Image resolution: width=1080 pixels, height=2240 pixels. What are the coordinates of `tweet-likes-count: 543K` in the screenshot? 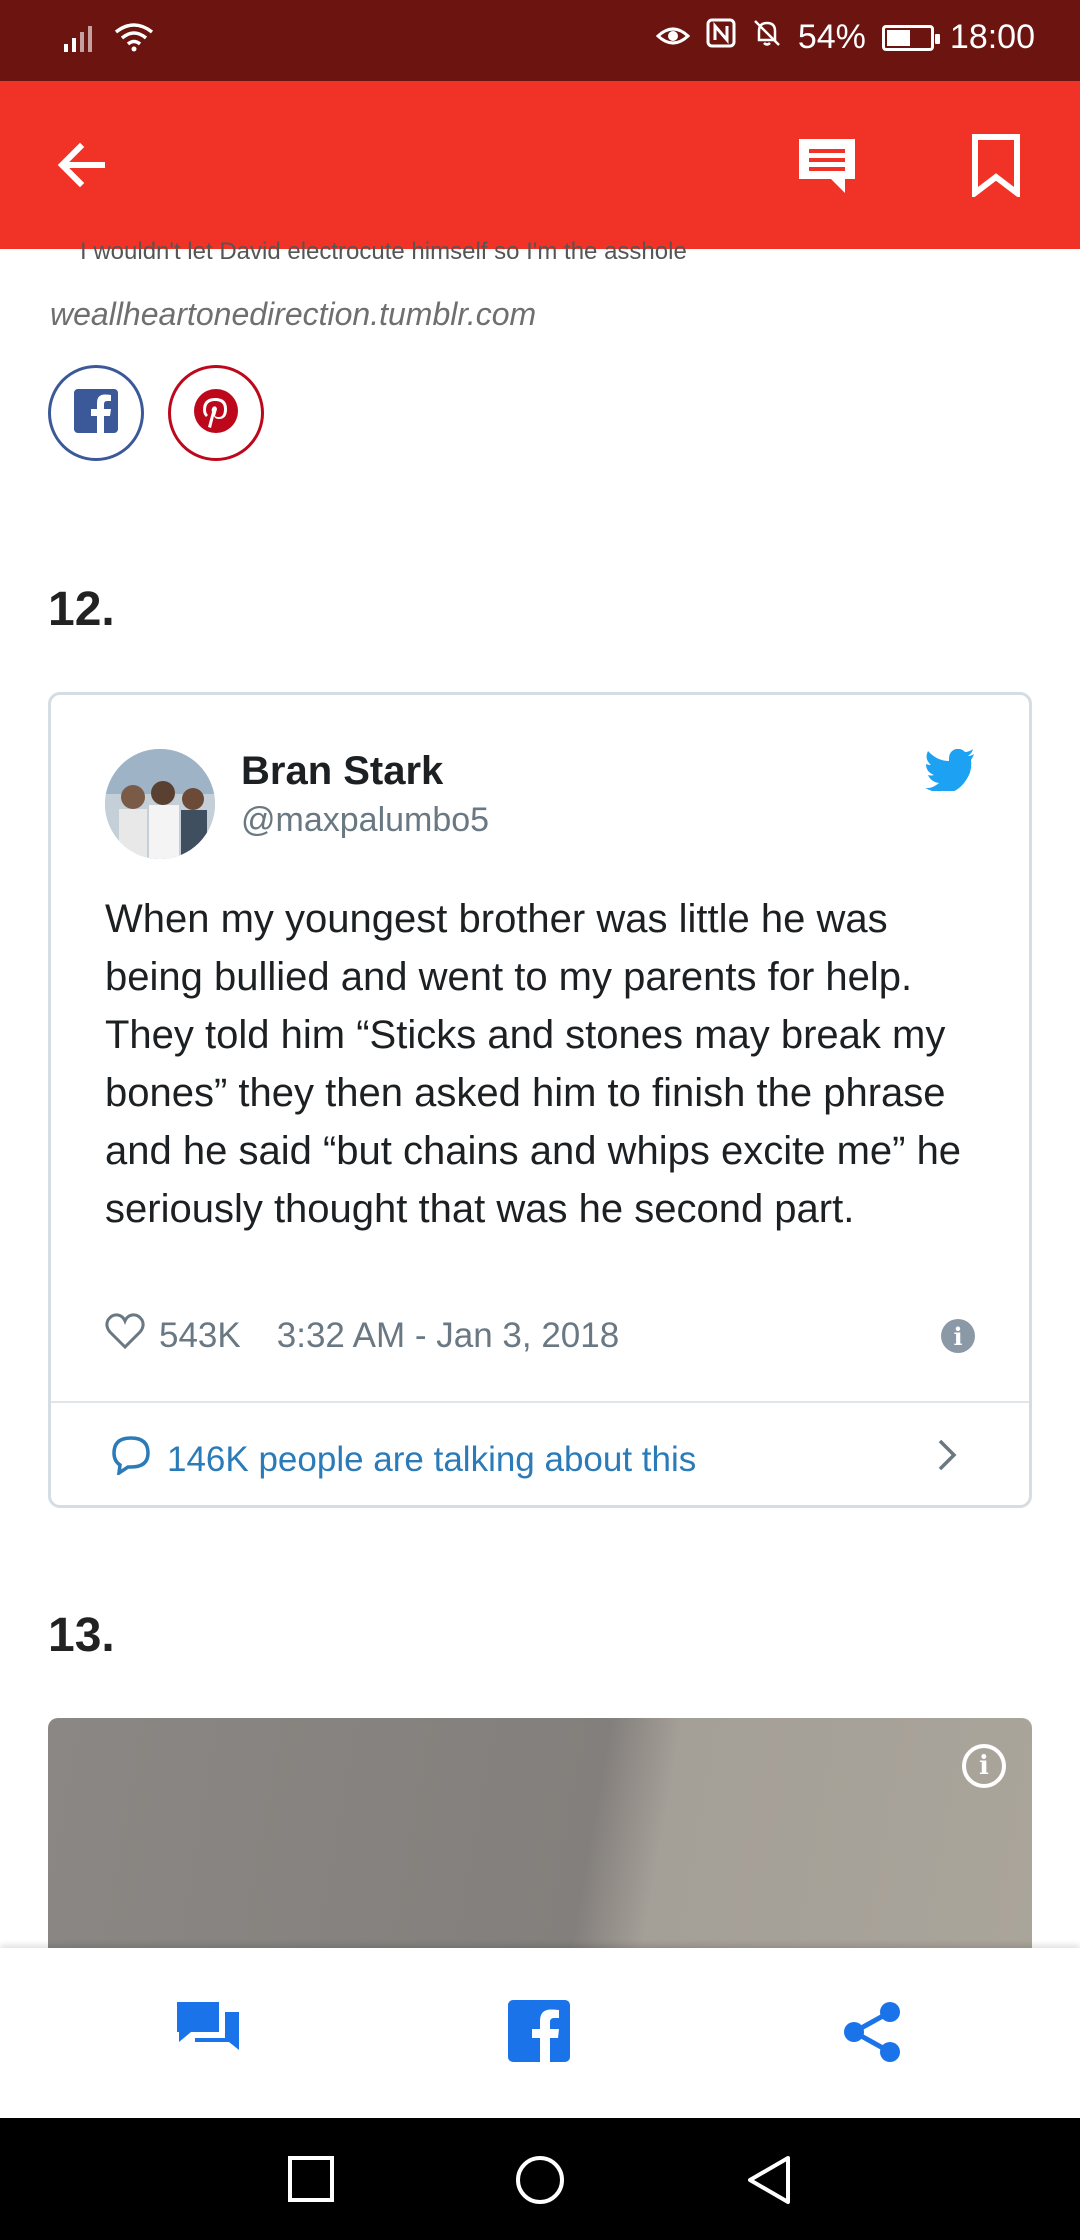 It's located at (200, 1336).